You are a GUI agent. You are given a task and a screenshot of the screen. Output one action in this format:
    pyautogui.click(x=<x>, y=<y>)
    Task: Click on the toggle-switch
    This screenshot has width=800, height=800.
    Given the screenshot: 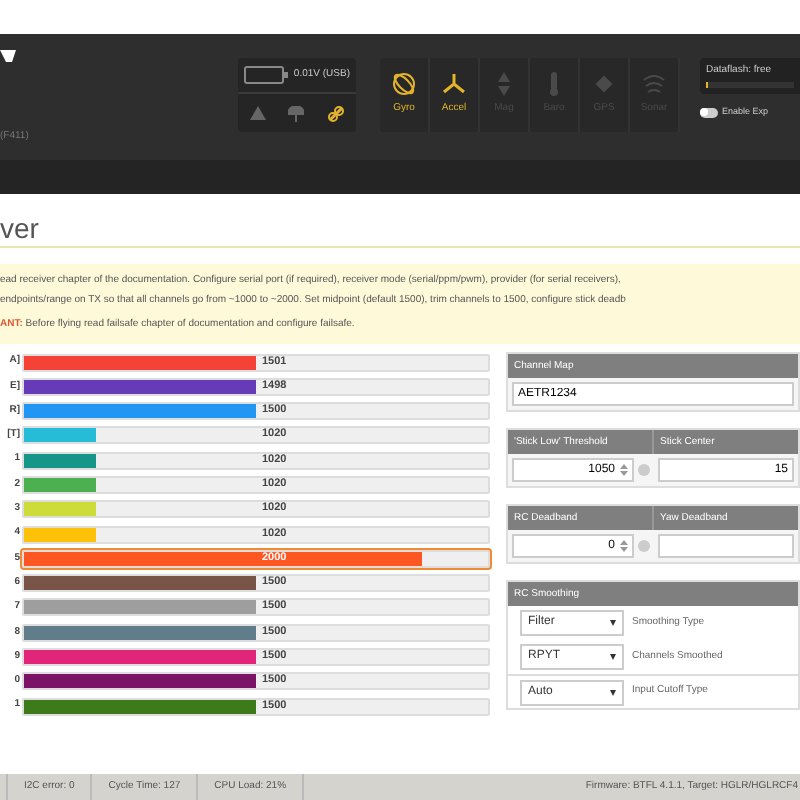 What is the action you would take?
    pyautogui.click(x=709, y=112)
    